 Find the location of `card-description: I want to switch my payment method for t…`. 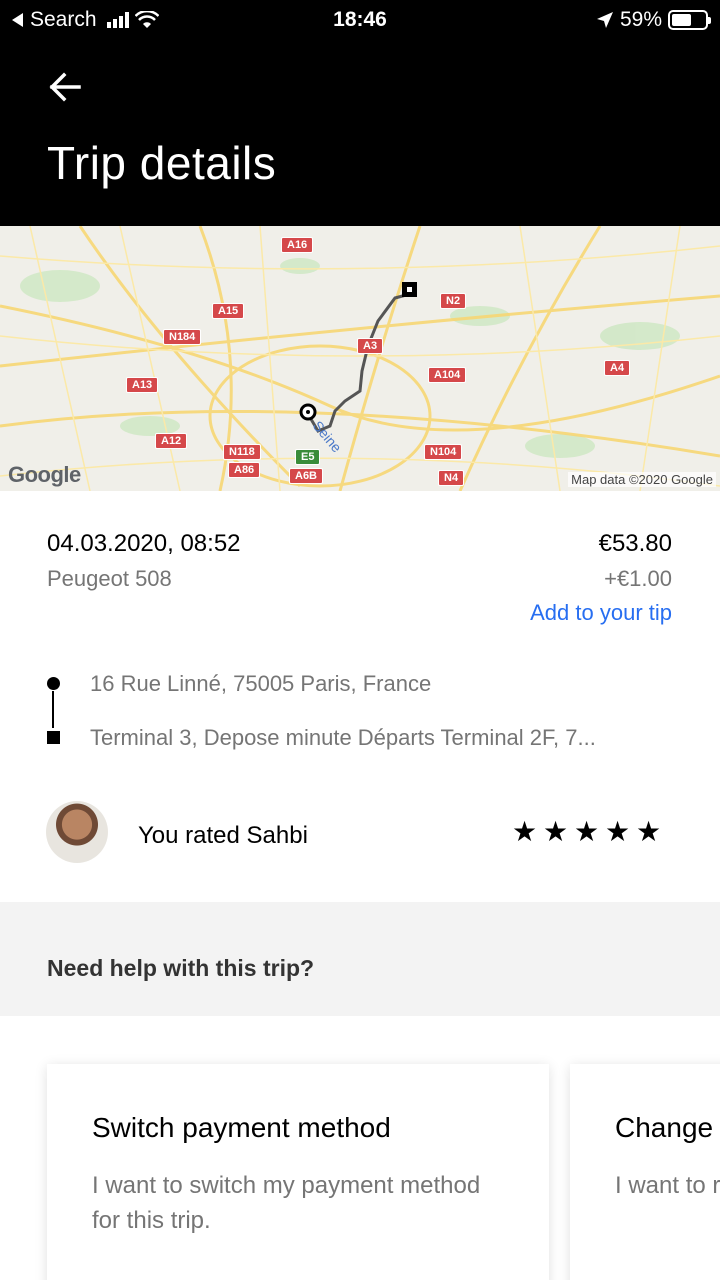

card-description: I want to switch my payment method for t… is located at coordinates (286, 1203).